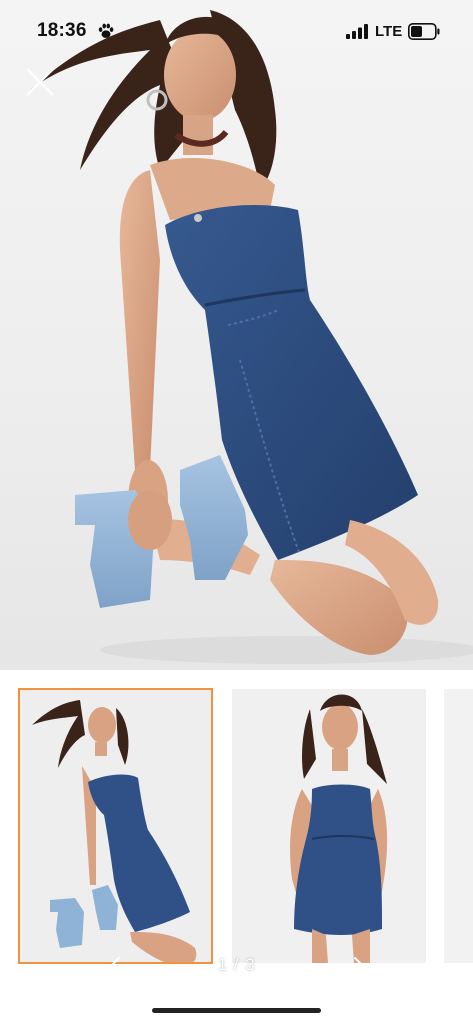 The height and width of the screenshot is (1024, 473). What do you see at coordinates (424, 31) in the screenshot?
I see `battery-icon` at bounding box center [424, 31].